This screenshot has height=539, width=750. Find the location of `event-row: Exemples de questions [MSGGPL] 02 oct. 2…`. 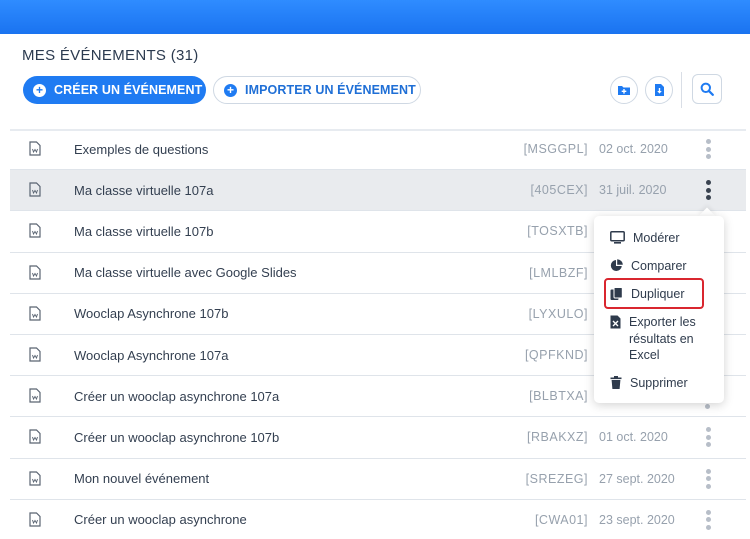

event-row: Exemples de questions [MSGGPL] 02 oct. 2… is located at coordinates (378, 150).